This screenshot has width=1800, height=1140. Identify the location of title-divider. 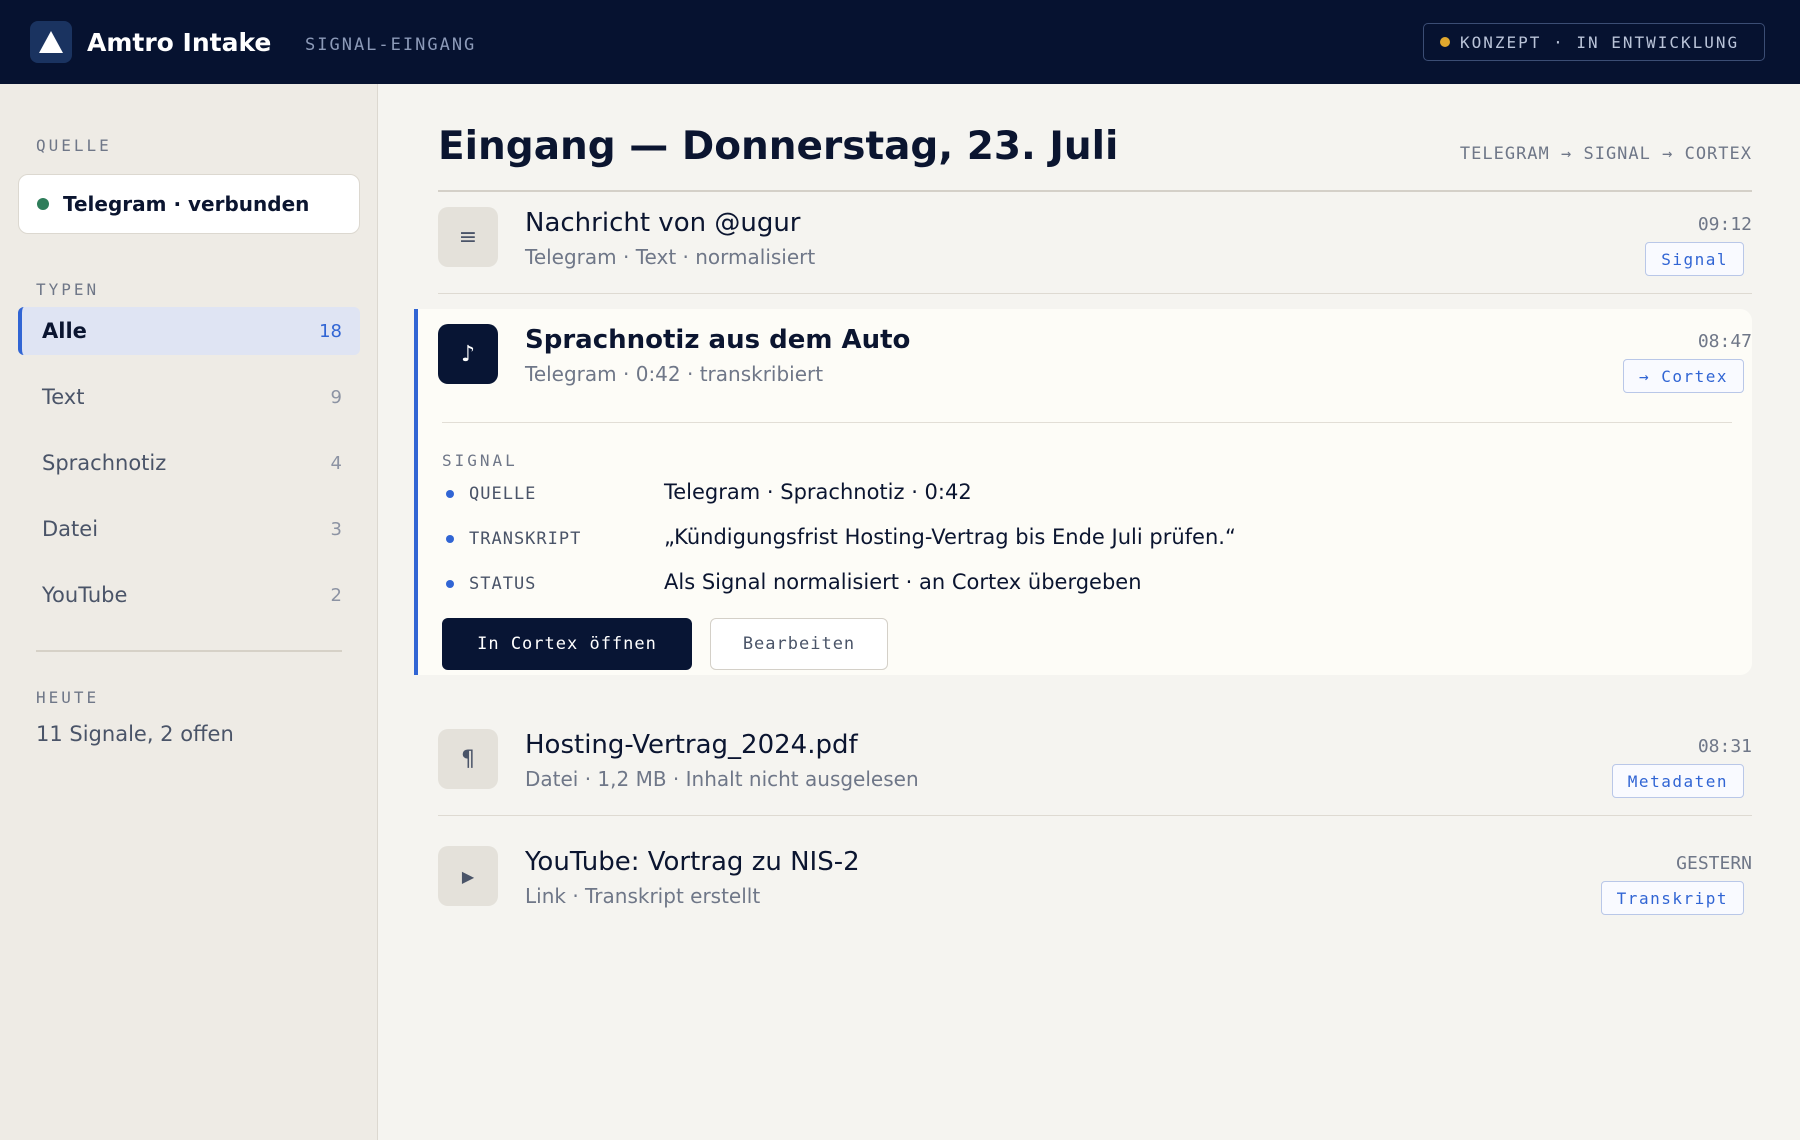
(1095, 191).